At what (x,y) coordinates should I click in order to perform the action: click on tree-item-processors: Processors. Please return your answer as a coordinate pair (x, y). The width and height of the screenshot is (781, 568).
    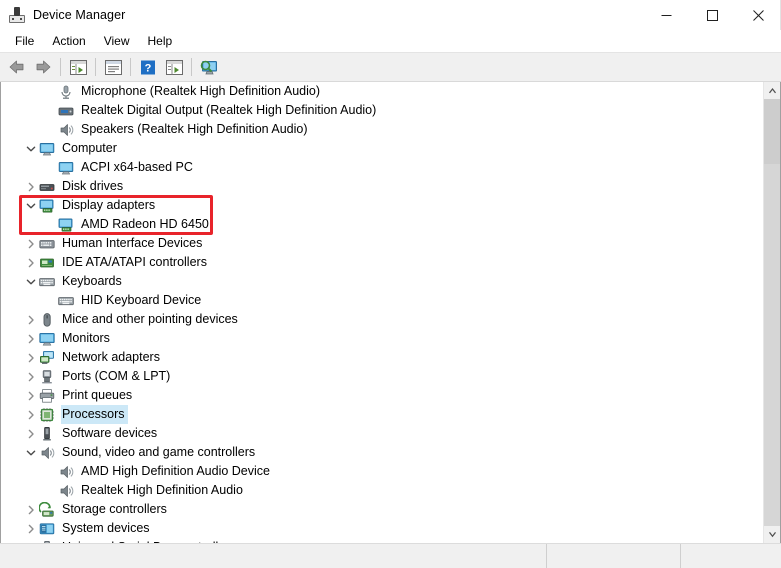
    Looking at the image, I should click on (382, 414).